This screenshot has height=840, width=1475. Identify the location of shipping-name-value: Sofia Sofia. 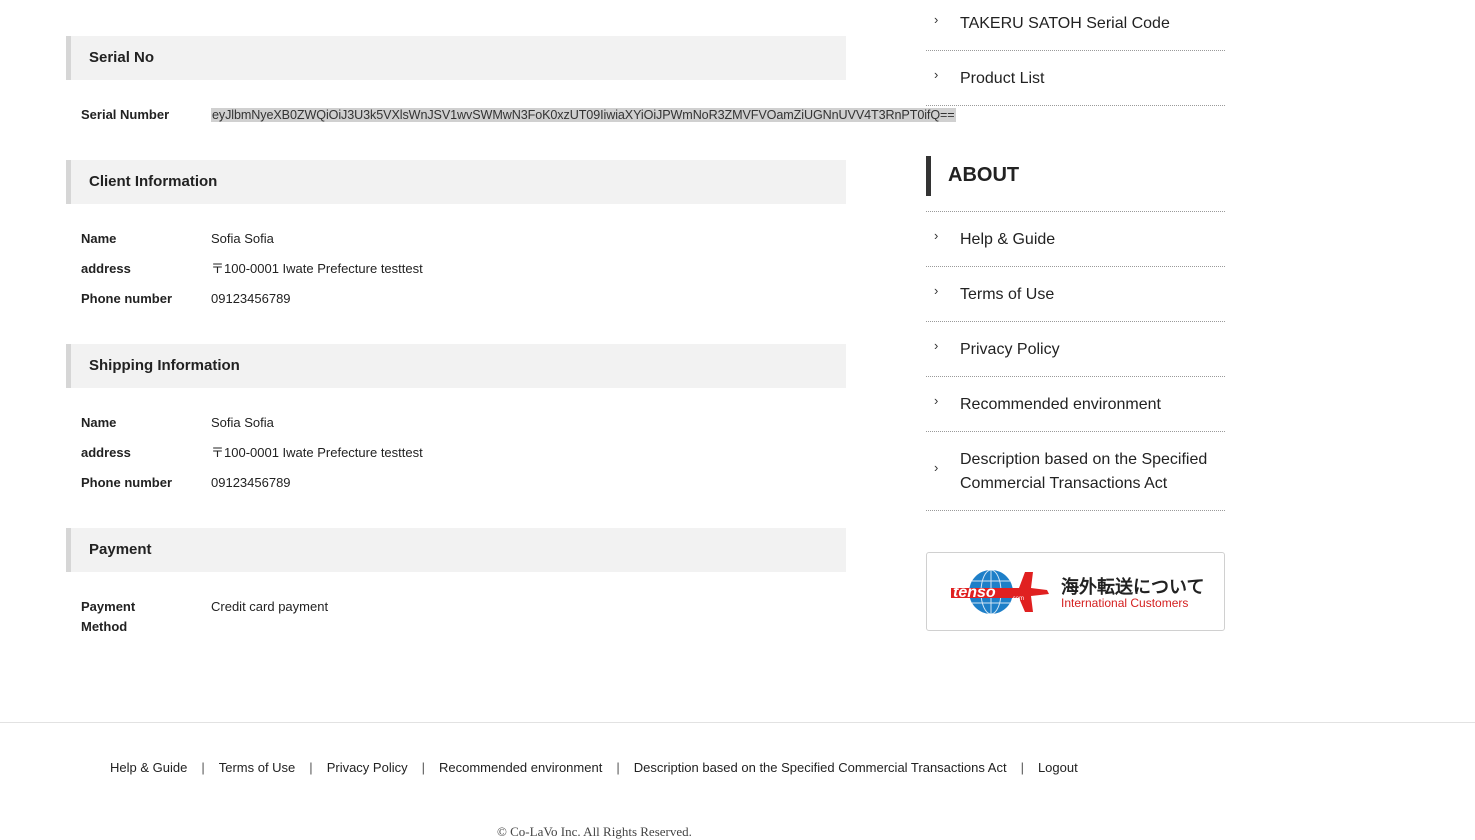
(242, 422).